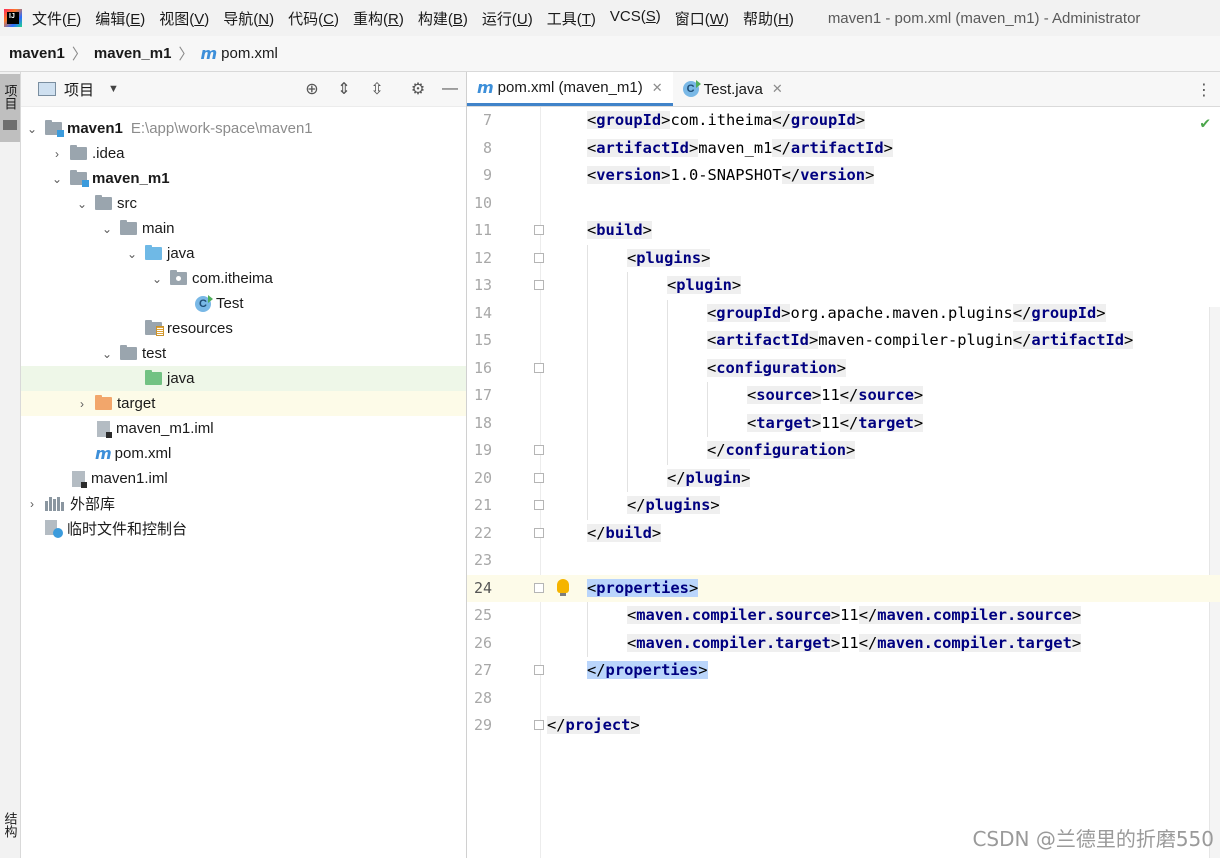 The height and width of the screenshot is (858, 1220). What do you see at coordinates (563, 587) in the screenshot?
I see `lightbulb-icon` at bounding box center [563, 587].